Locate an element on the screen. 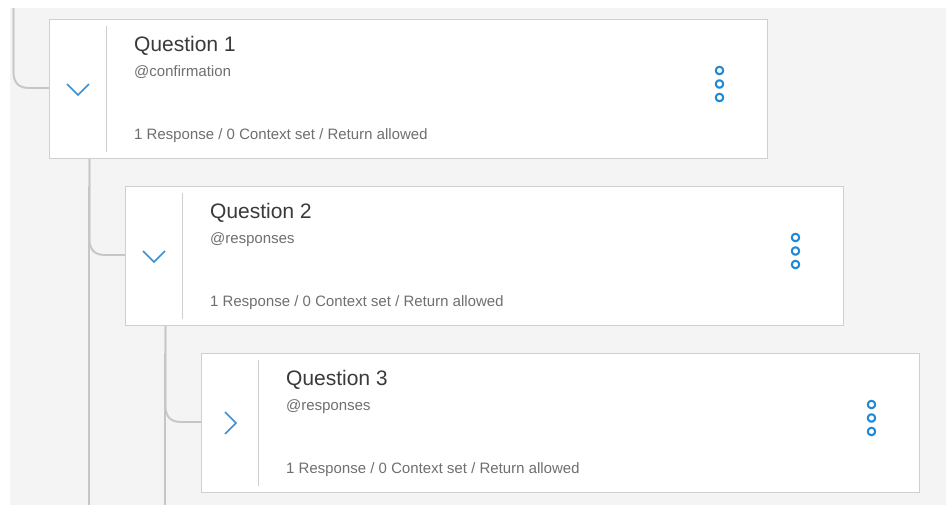 Image resolution: width=946 pixels, height=505 pixels. node-title: Question 2 is located at coordinates (261, 212).